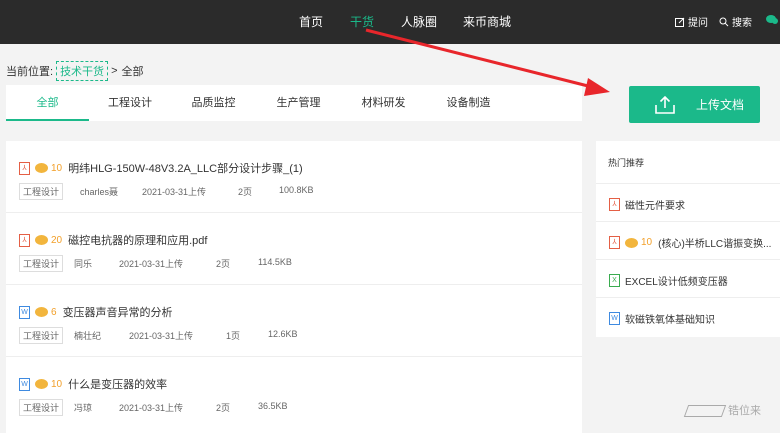 Image resolution: width=780 pixels, height=433 pixels. What do you see at coordinates (57, 240) in the screenshot?
I see `coin-count: 20` at bounding box center [57, 240].